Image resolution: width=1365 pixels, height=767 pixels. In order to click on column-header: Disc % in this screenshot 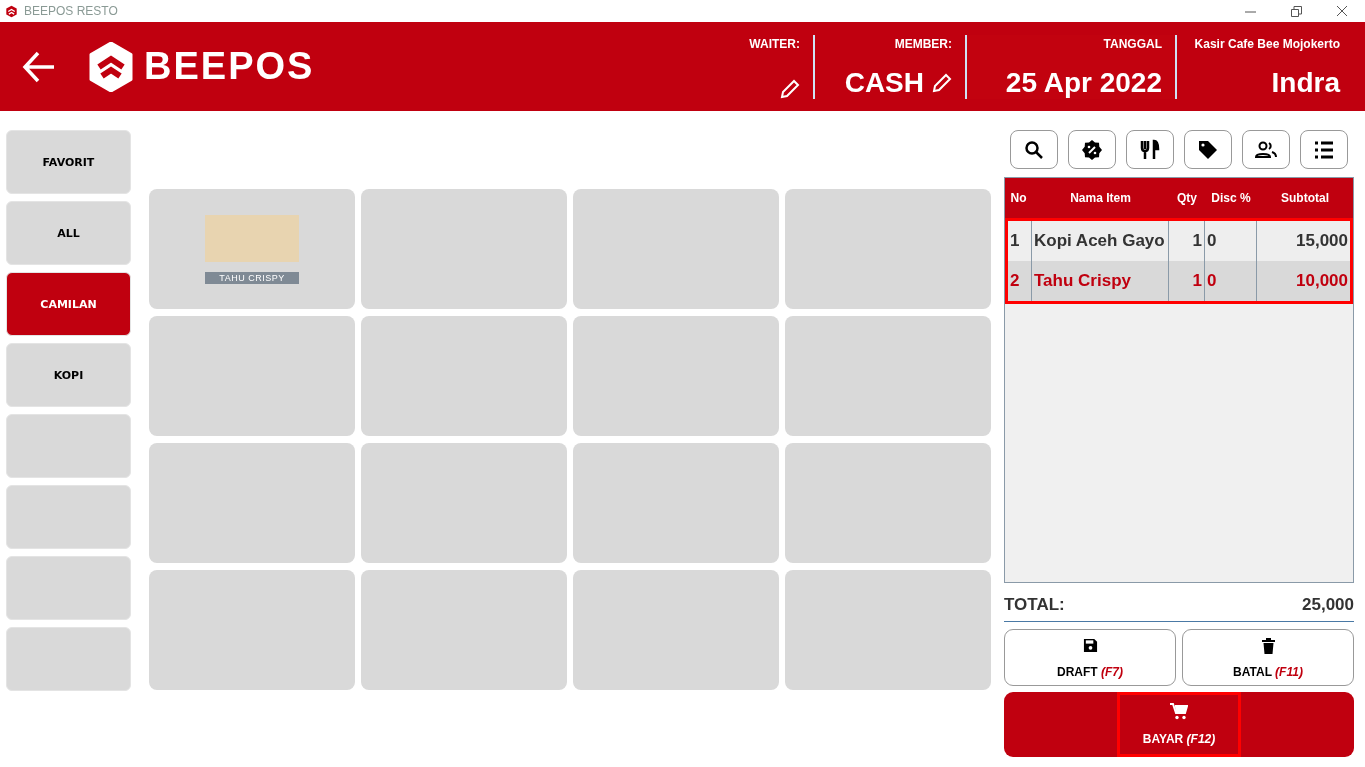, I will do `click(1231, 198)`.